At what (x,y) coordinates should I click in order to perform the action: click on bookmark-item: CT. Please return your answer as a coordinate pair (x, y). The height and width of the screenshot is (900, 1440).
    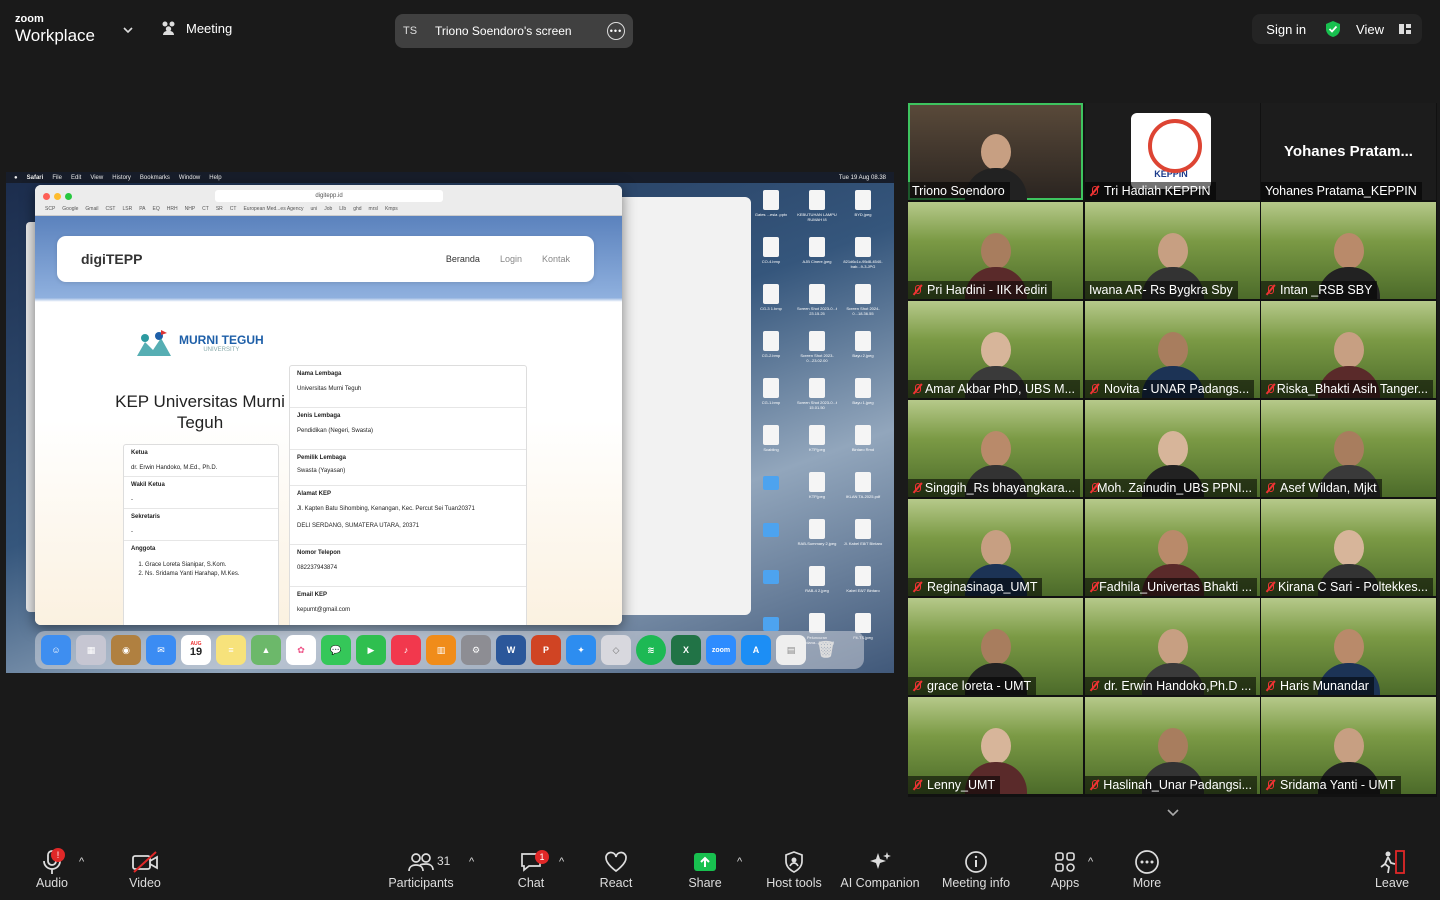
    Looking at the image, I should click on (205, 209).